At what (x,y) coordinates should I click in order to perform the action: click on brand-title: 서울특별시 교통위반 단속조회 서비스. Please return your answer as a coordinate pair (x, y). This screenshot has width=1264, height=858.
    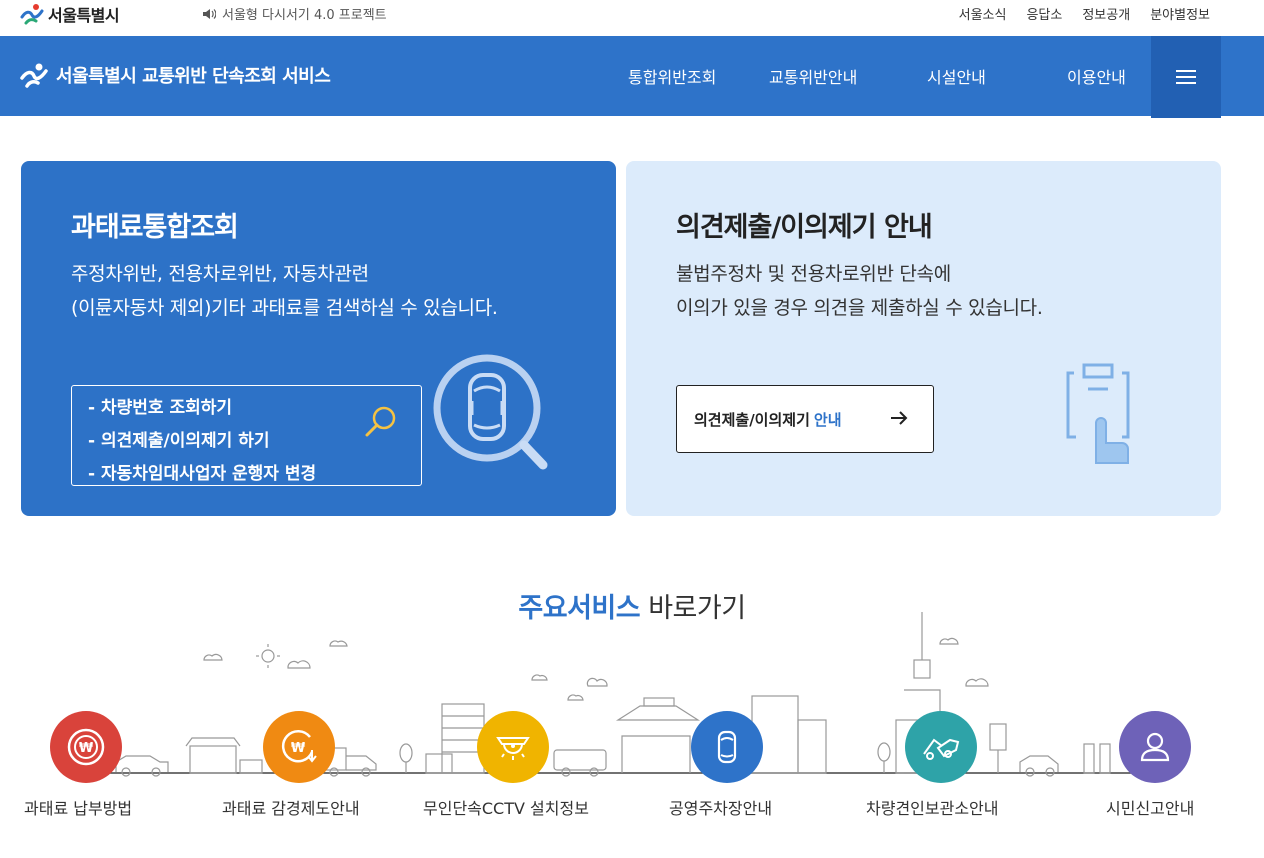
    Looking at the image, I should click on (193, 76).